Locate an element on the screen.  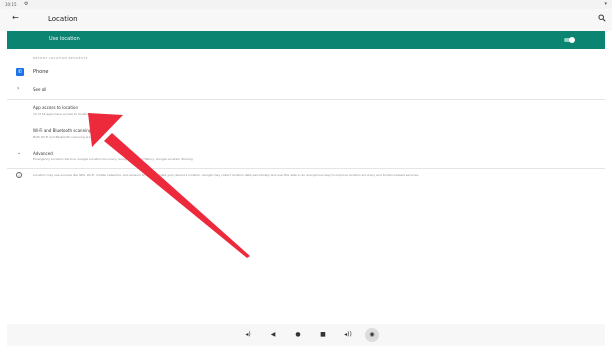
recent-app-phone: ✆ Phone is located at coordinates (306, 72).